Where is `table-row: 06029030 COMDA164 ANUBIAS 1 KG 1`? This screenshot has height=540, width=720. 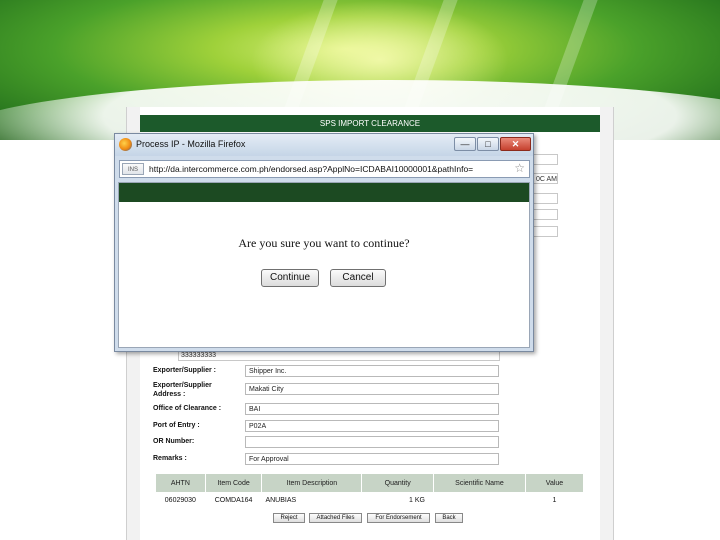 table-row: 06029030 COMDA164 ANUBIAS 1 KG 1 is located at coordinates (369, 500).